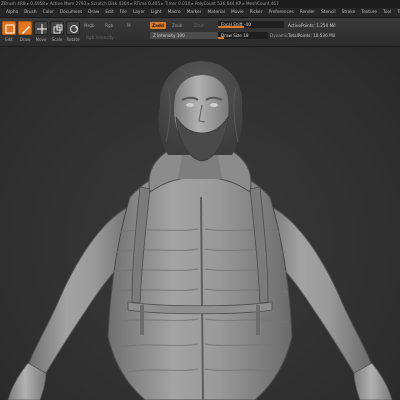 Image resolution: width=400 pixels, height=400 pixels. I want to click on draw-size-slider: Draw Size 18, so click(243, 35).